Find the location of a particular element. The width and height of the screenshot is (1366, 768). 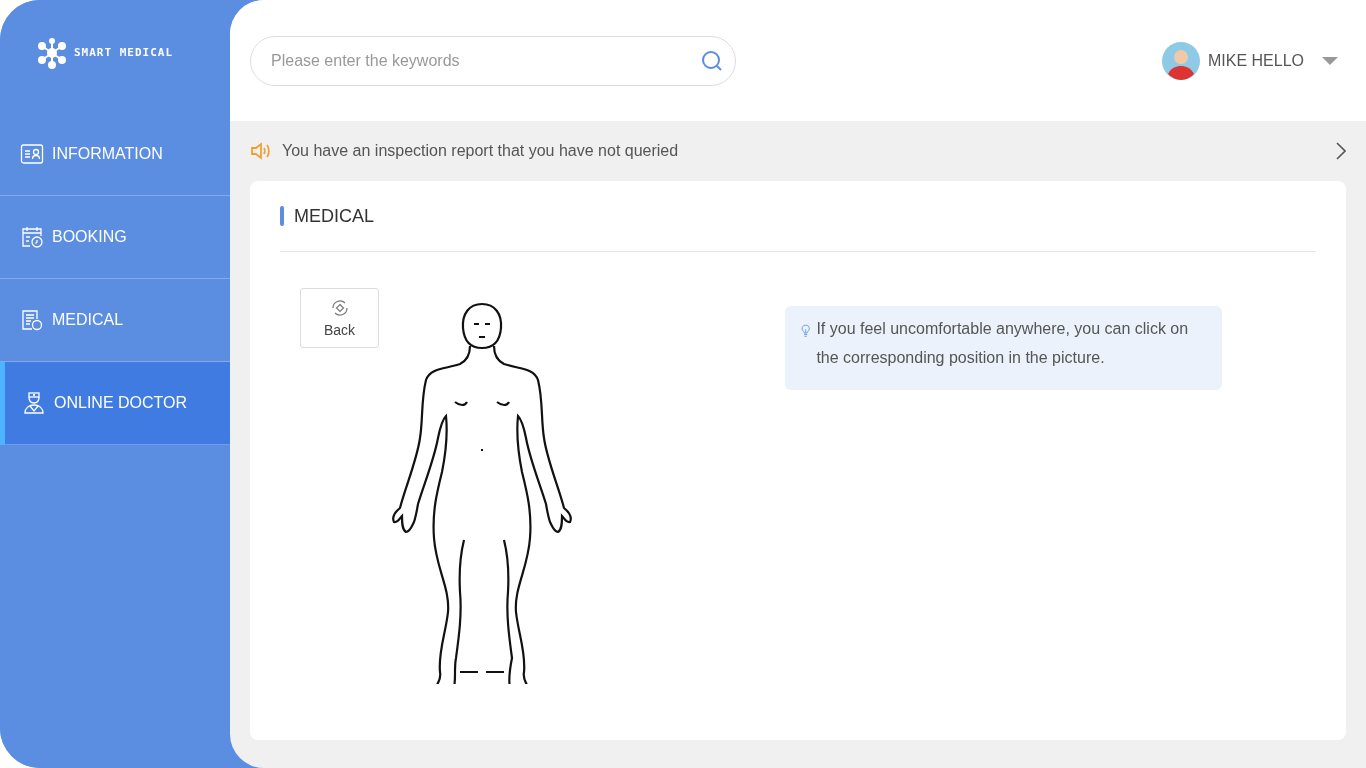

calendar-clock-icon is located at coordinates (32, 237).